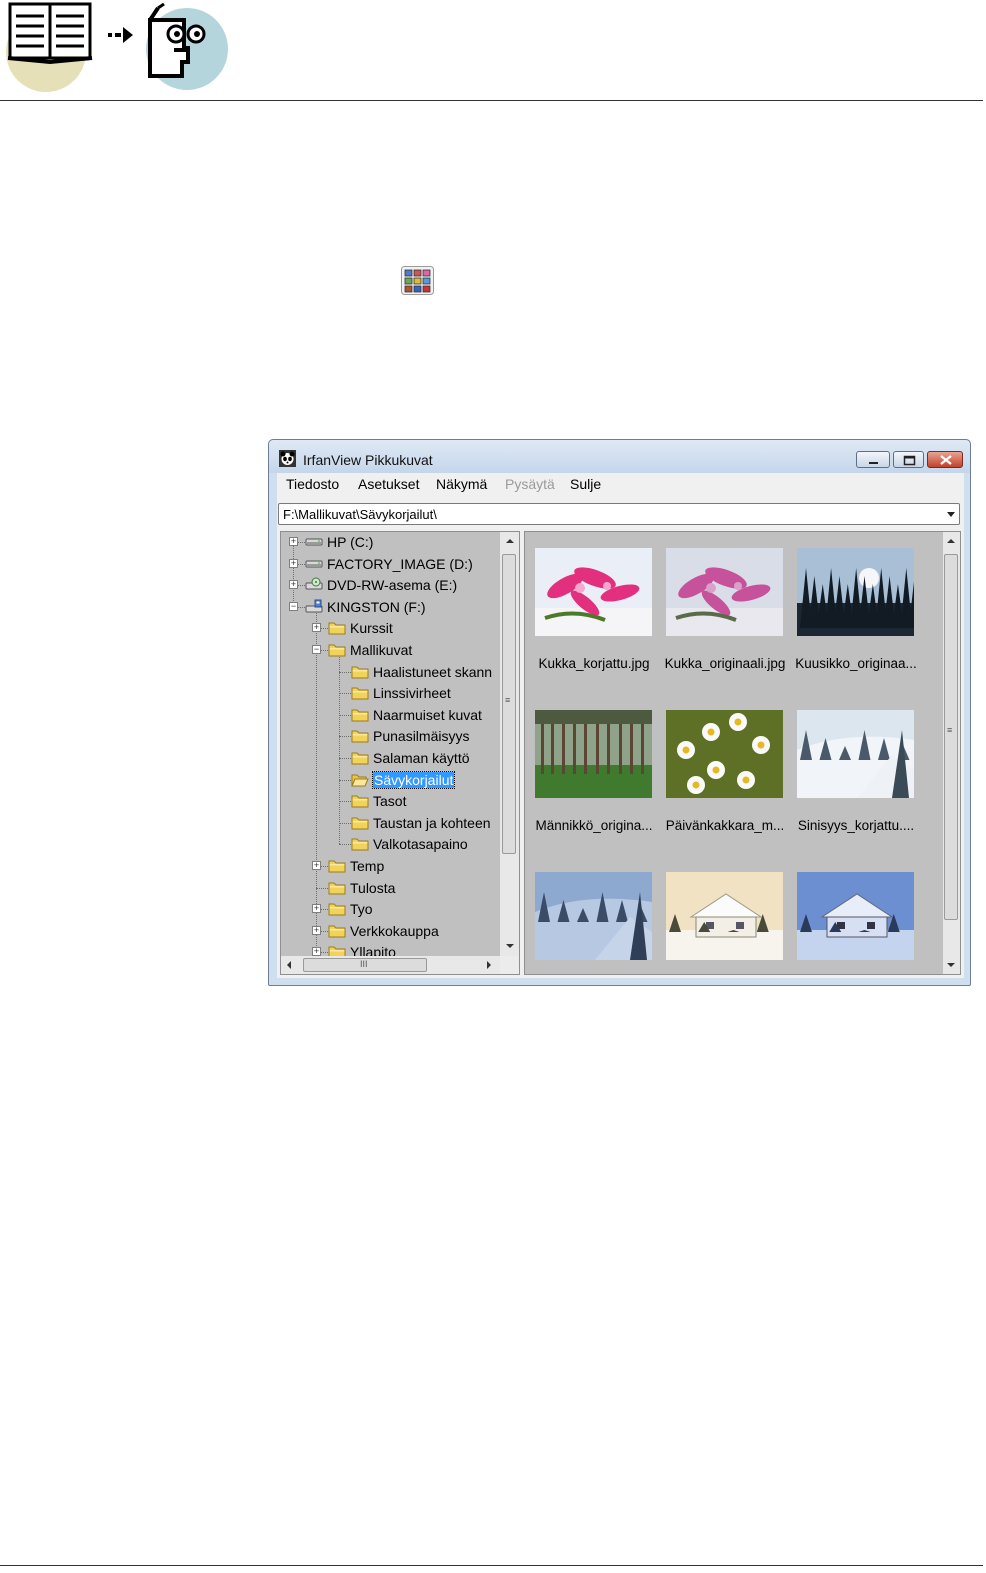  I want to click on tree-node: + FACTORY_IMAGE (D:), so click(396, 564).